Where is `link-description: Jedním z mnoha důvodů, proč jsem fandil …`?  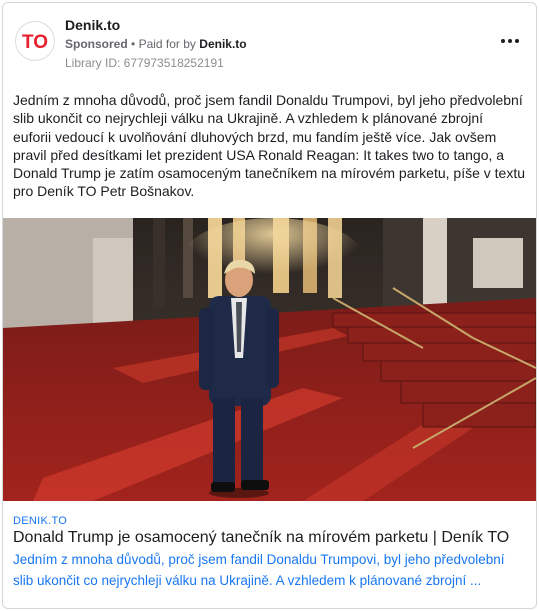 link-description: Jedním z mnoha důvodů, proč jsem fandil … is located at coordinates (263, 570).